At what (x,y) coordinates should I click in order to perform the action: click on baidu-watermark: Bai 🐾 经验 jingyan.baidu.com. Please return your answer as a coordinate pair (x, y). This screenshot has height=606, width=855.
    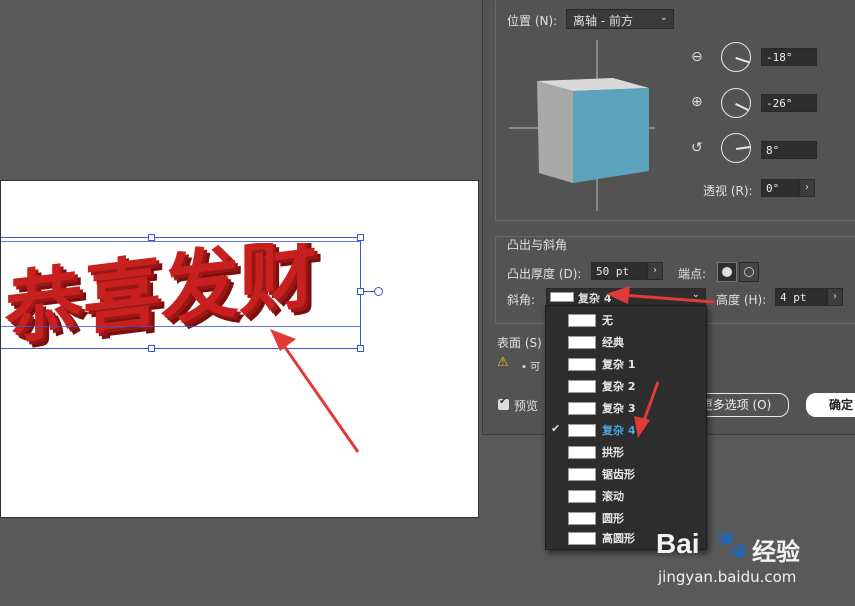
    Looking at the image, I should click on (752, 563).